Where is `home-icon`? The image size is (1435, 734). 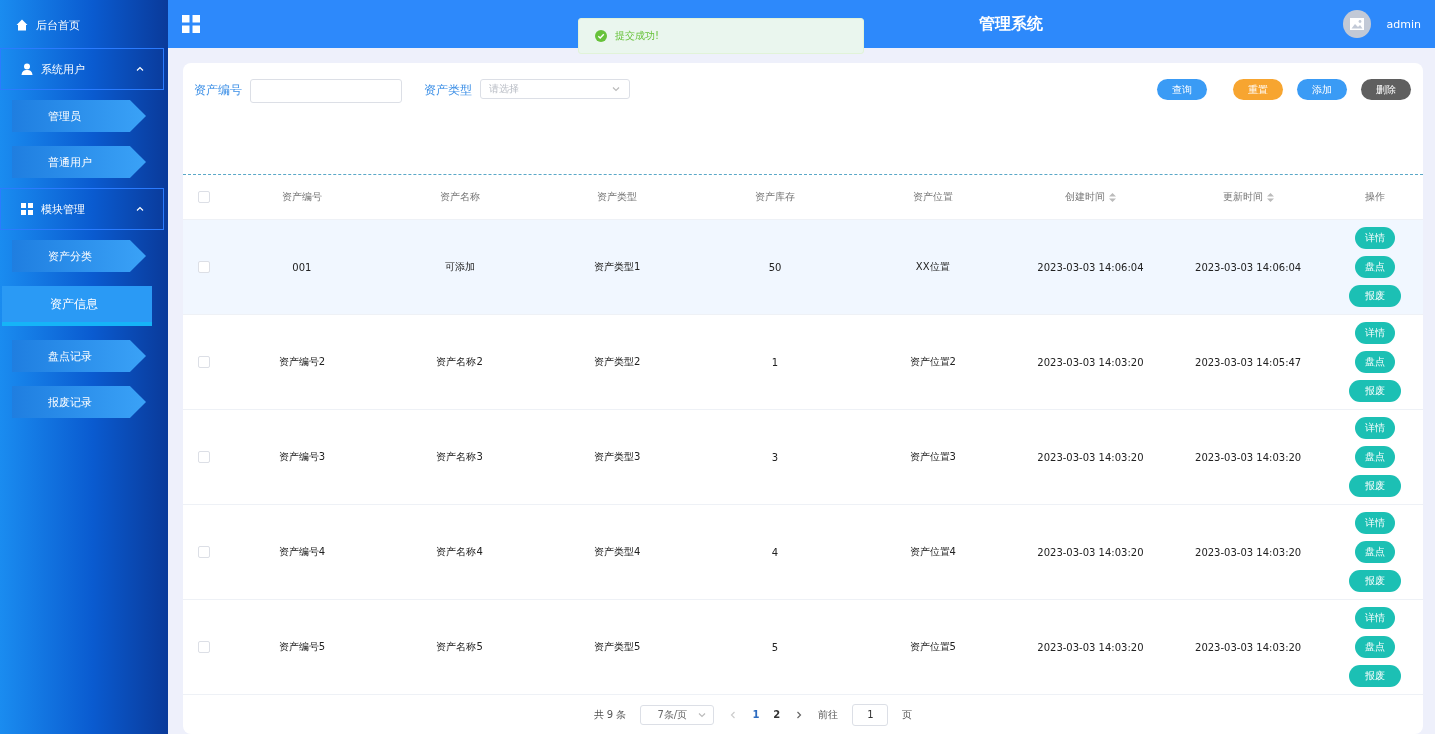
home-icon is located at coordinates (22, 25).